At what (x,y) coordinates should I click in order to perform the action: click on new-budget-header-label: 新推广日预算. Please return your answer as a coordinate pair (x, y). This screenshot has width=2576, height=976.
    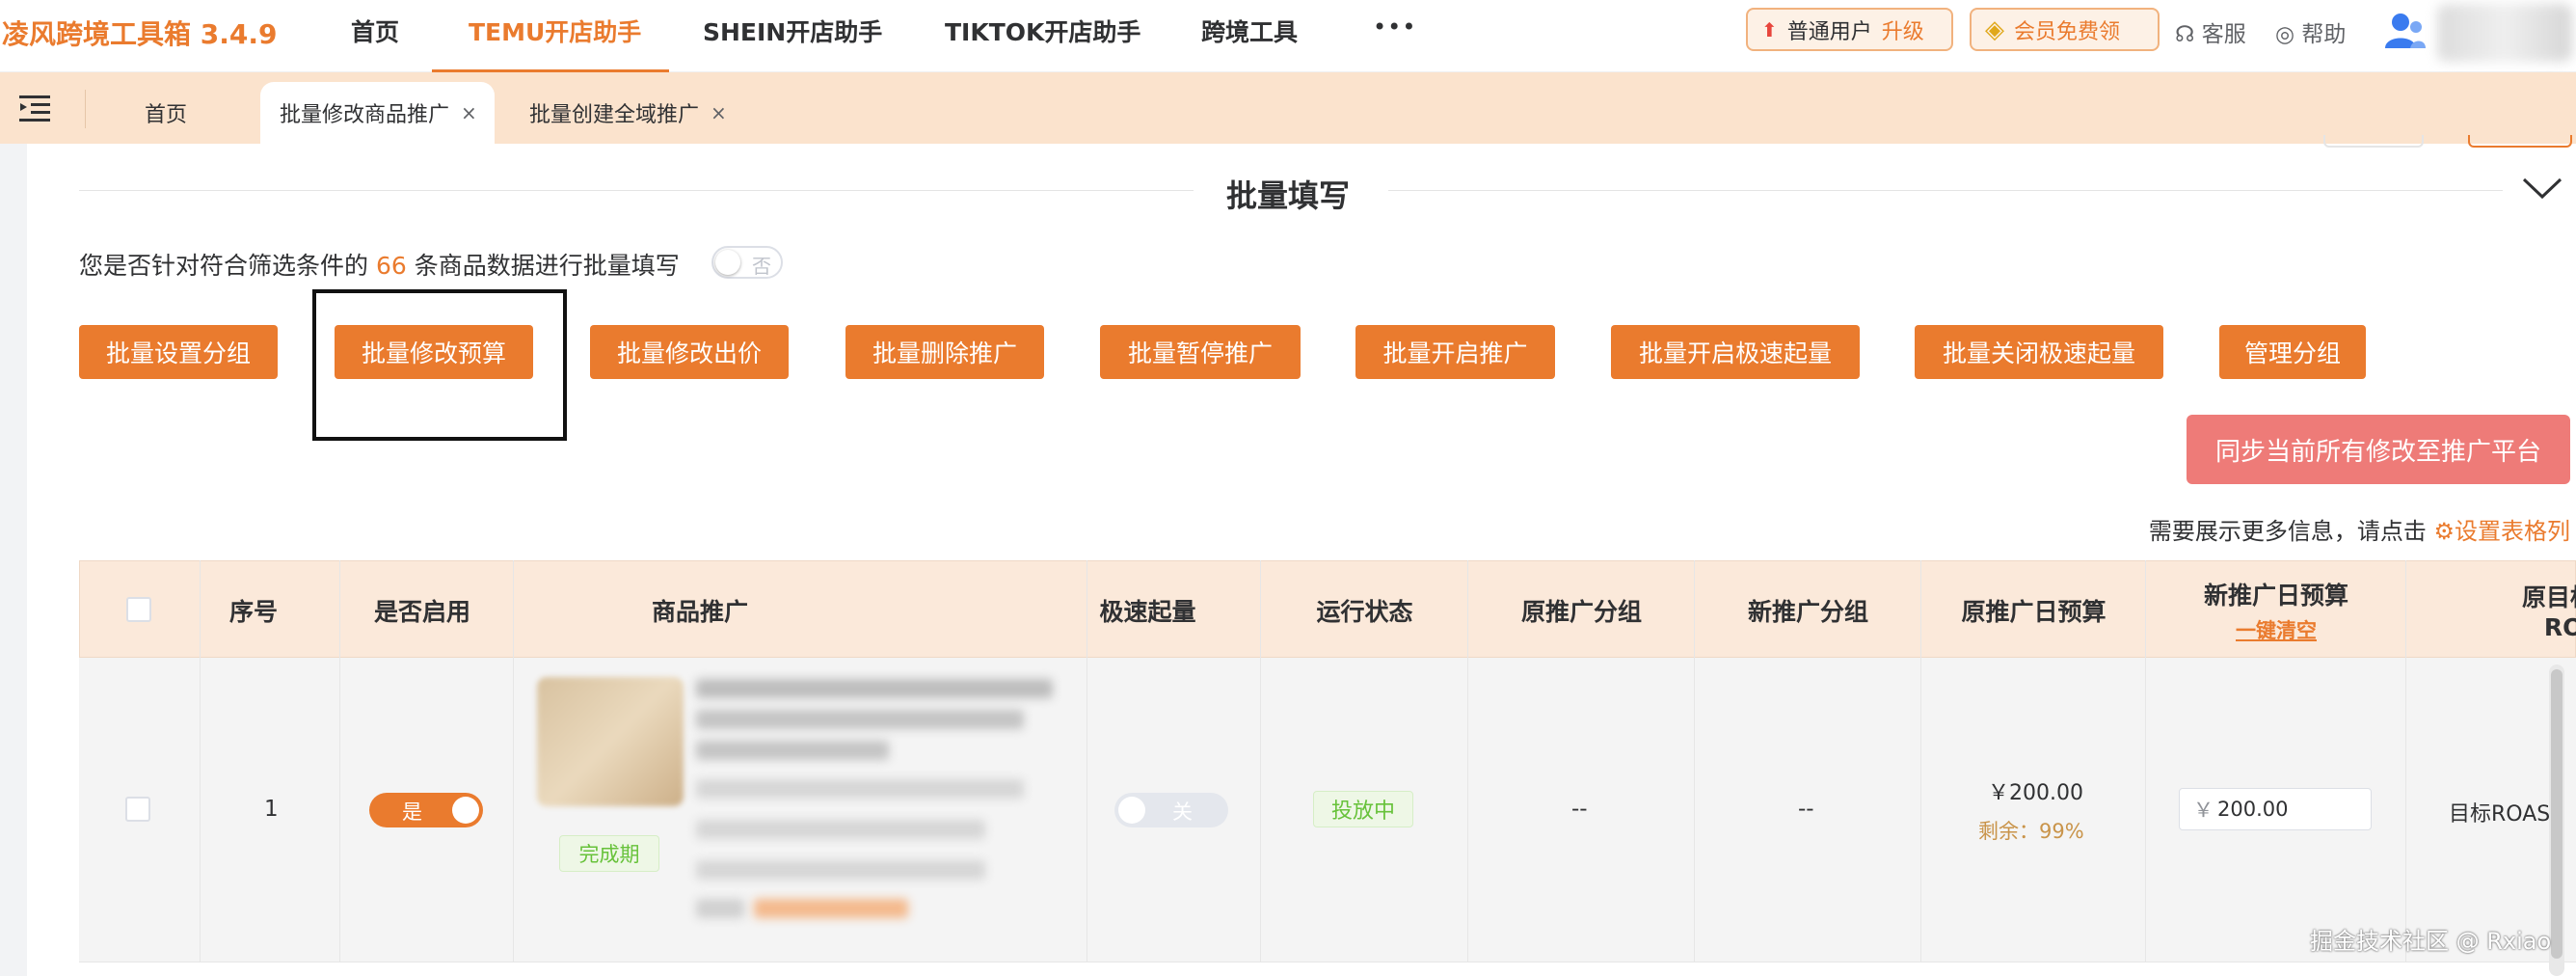
    Looking at the image, I should click on (2275, 595).